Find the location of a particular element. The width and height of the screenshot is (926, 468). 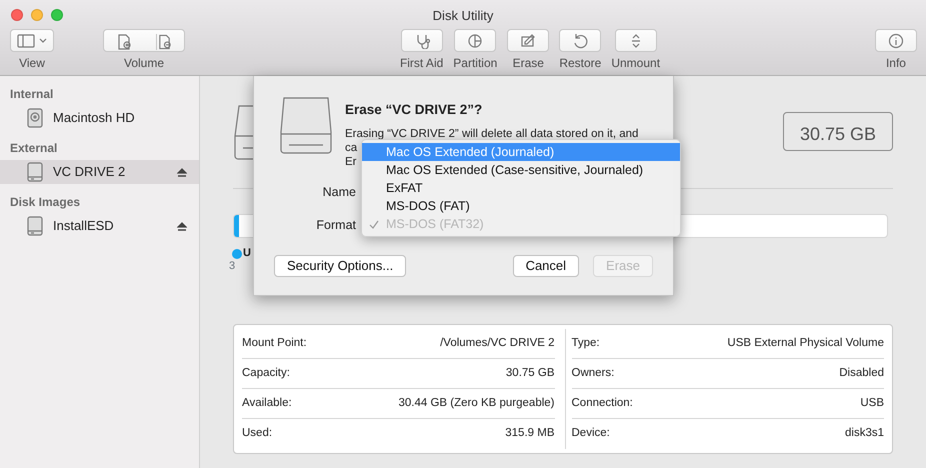

close-button is located at coordinates (17, 14).